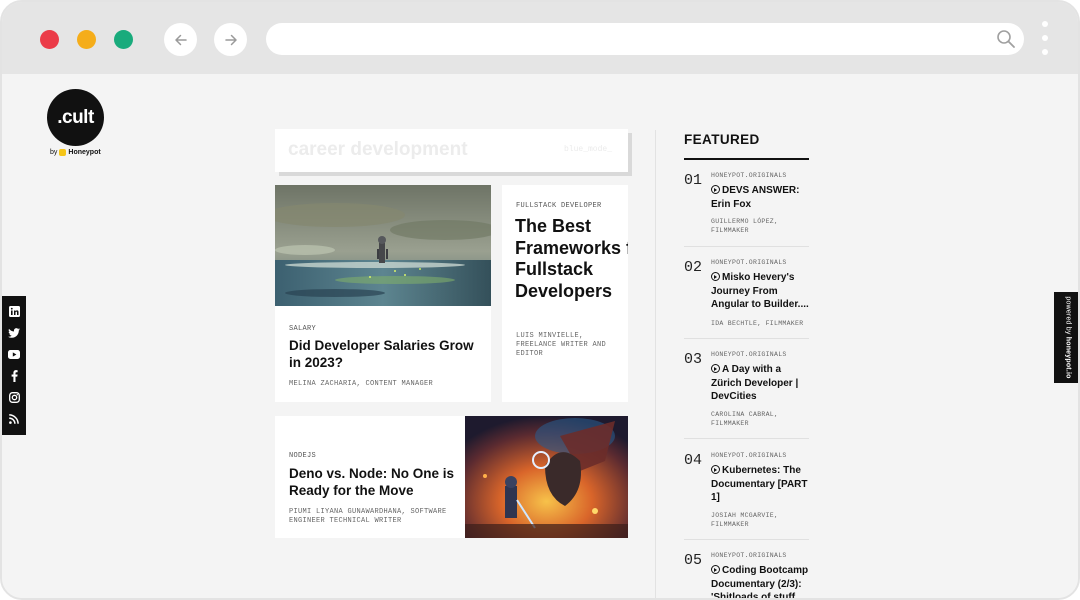 This screenshot has height=600, width=1080. Describe the element at coordinates (14, 376) in the screenshot. I see `facebook-icon` at that location.